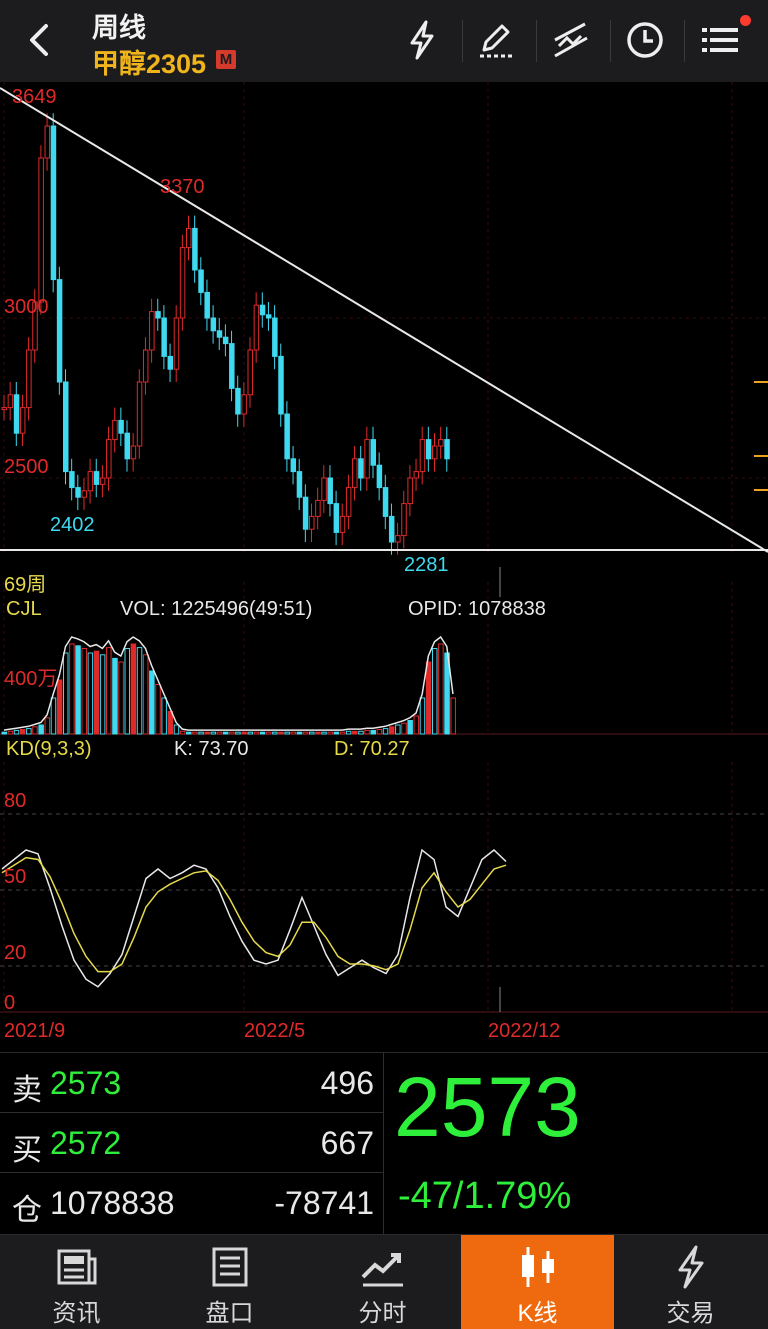 This screenshot has height=1329, width=768. I want to click on trendline-icon, so click(571, 40).